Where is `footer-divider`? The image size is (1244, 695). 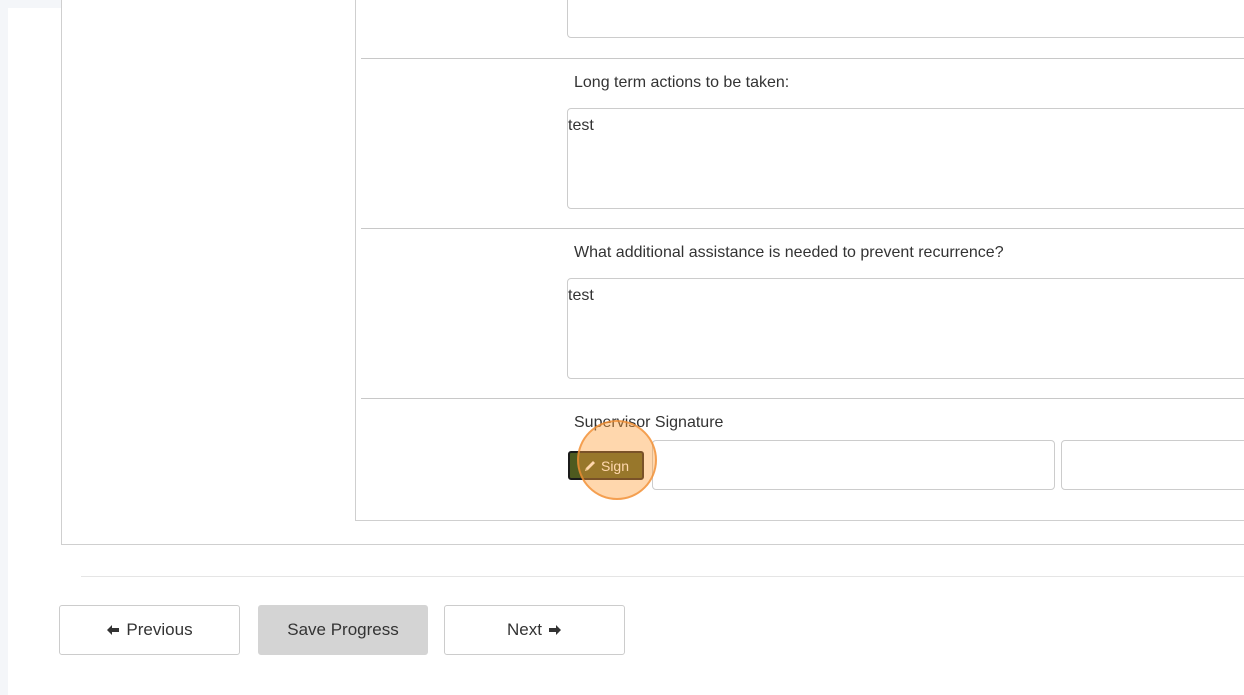
footer-divider is located at coordinates (662, 576).